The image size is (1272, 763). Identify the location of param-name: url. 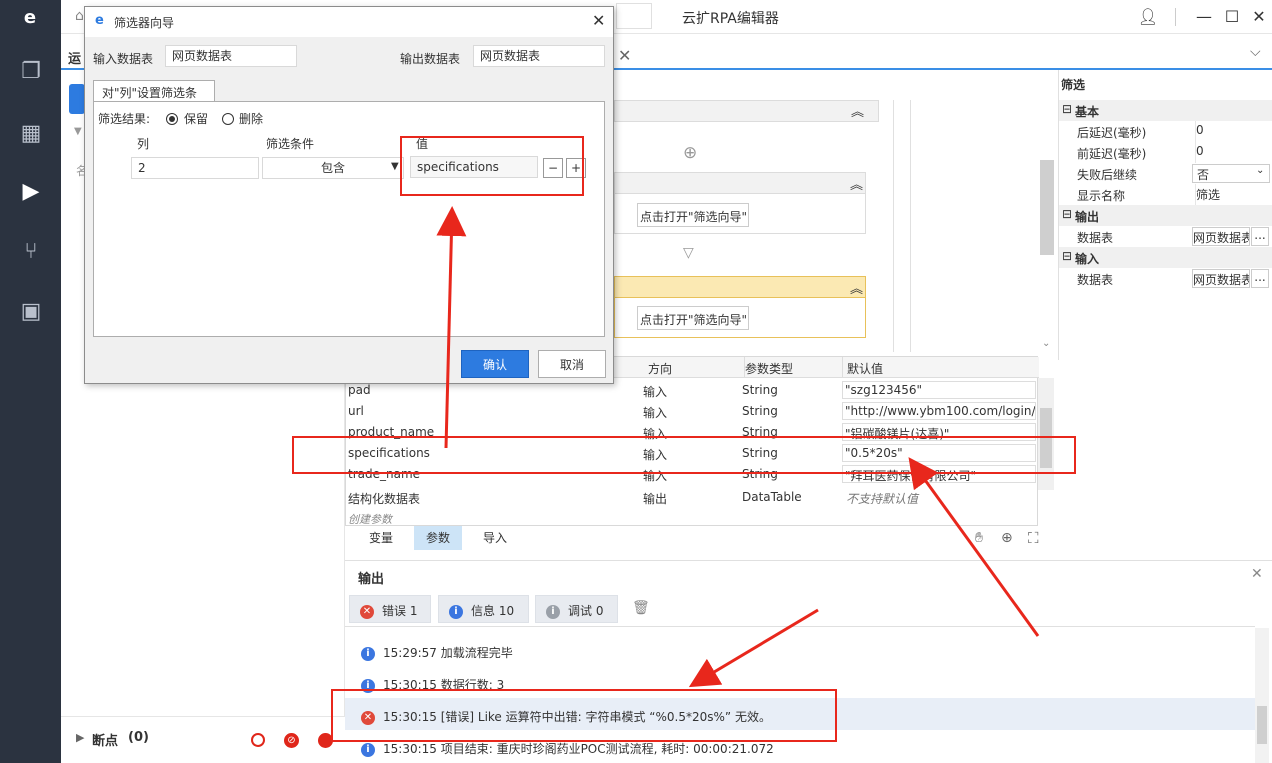
(356, 411).